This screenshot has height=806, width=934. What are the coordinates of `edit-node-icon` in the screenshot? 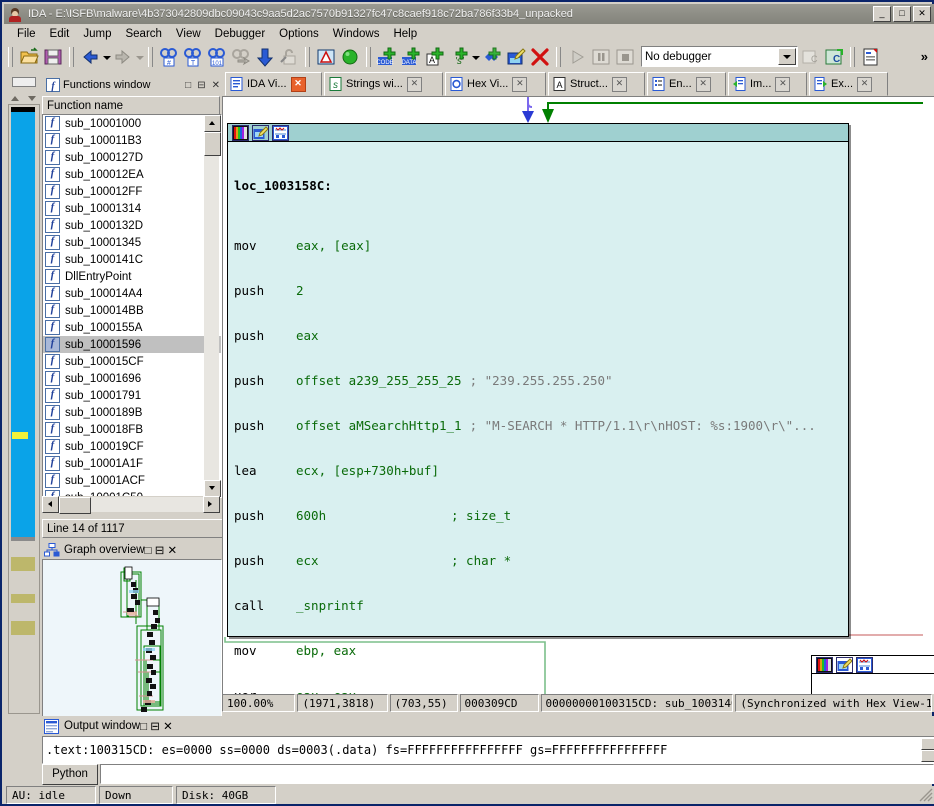 It's located at (844, 664).